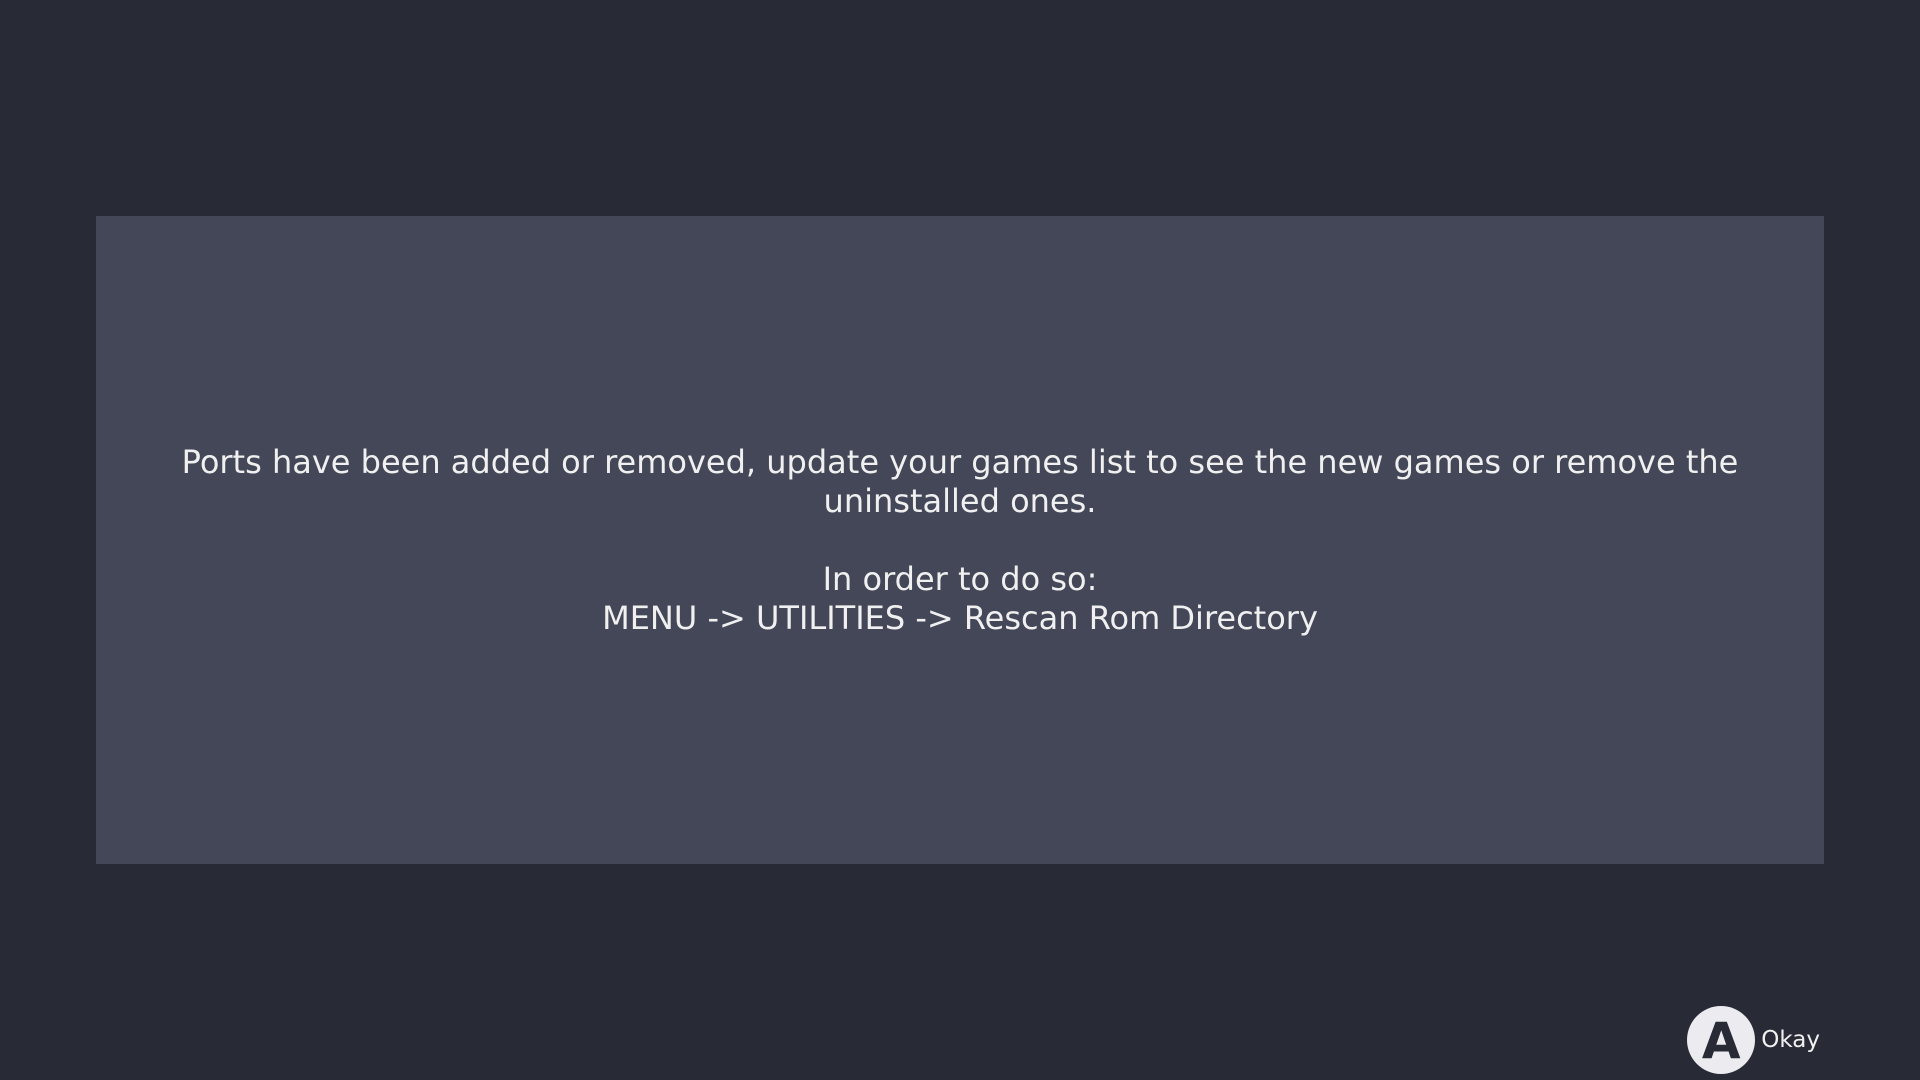 Image resolution: width=1920 pixels, height=1080 pixels. I want to click on a-button-icon: A, so click(1721, 1040).